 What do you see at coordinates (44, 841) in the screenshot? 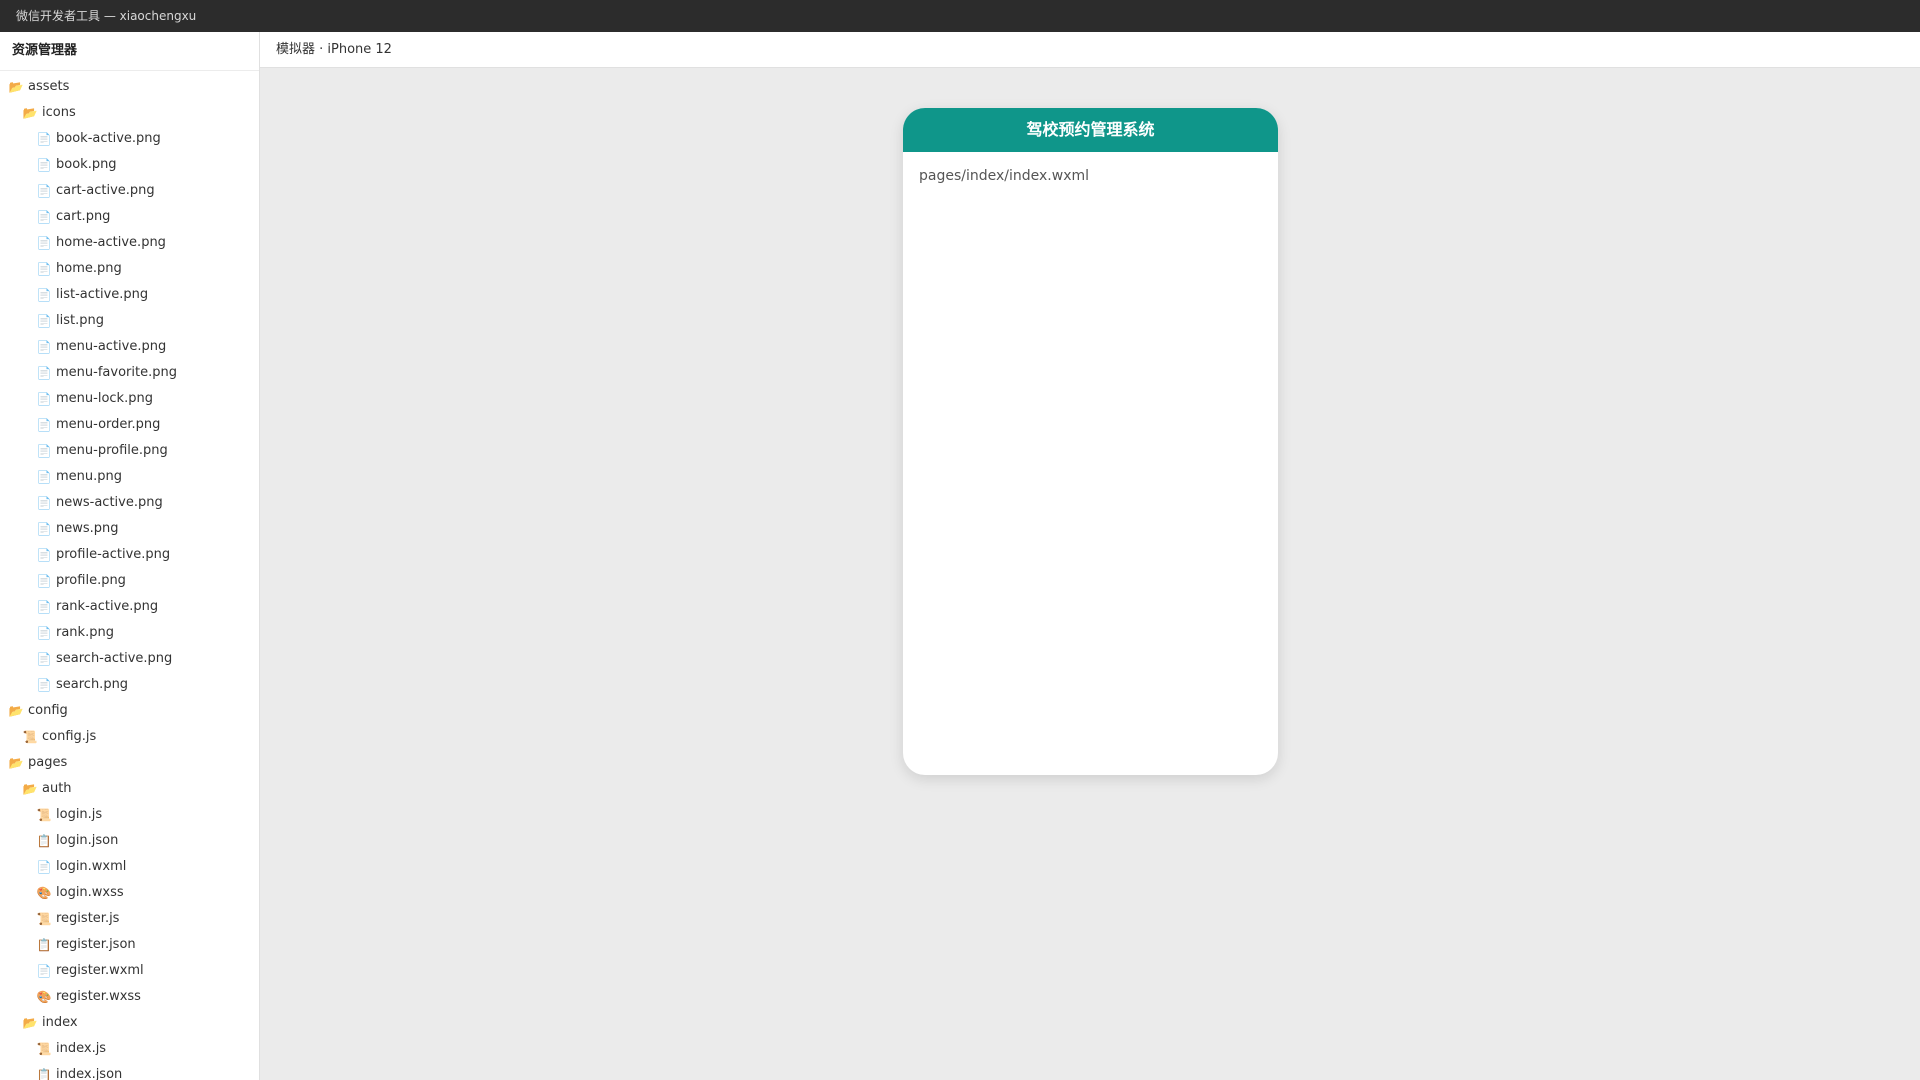
I see `json-file-icon: 📋` at bounding box center [44, 841].